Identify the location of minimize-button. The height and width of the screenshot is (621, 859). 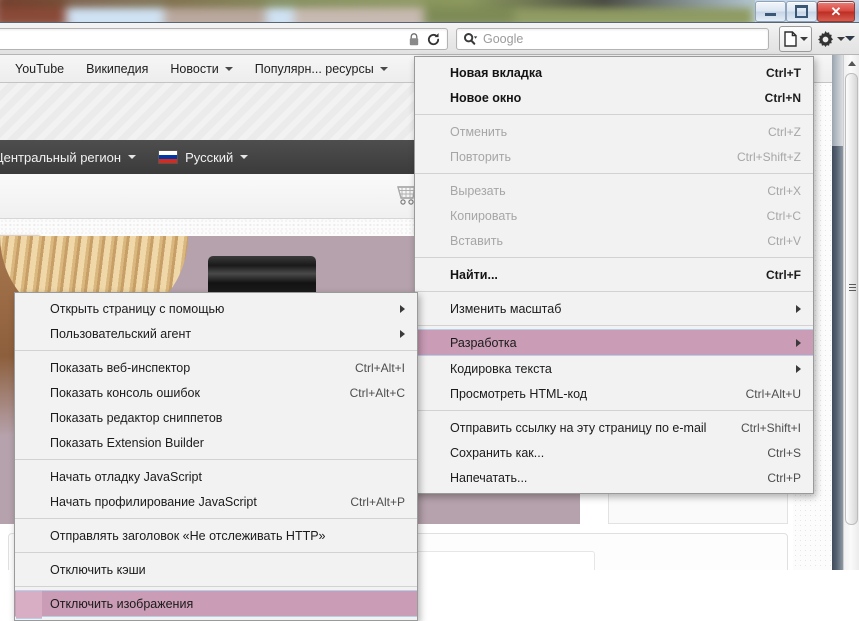
(770, 11).